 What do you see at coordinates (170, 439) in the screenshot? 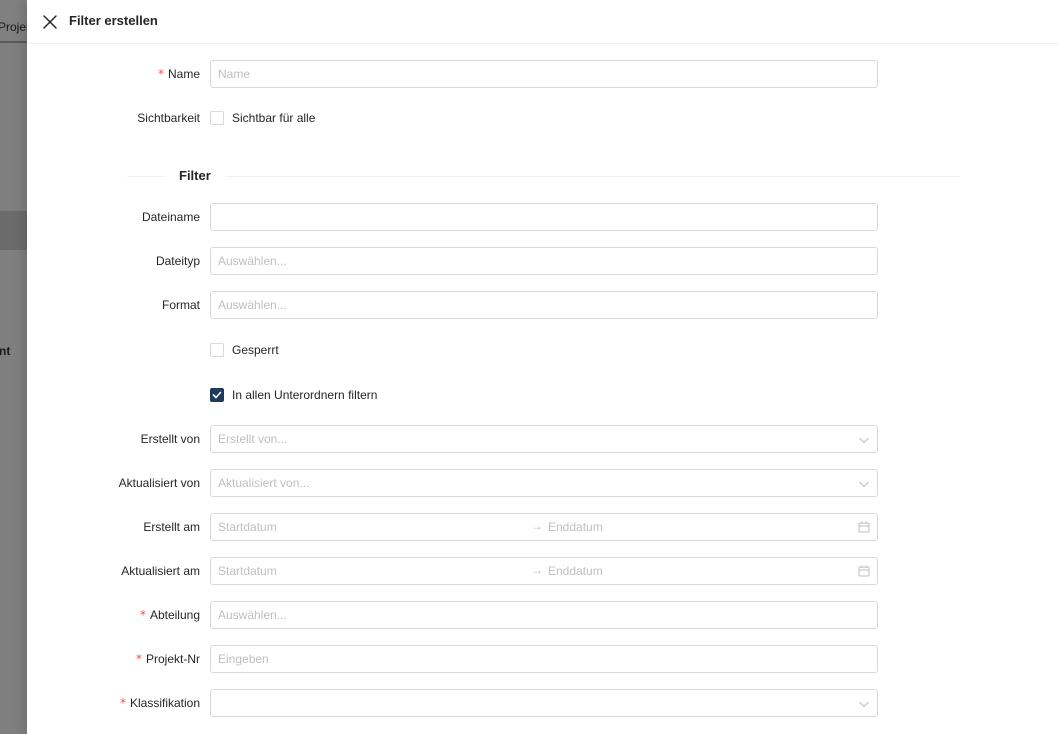
I see `created-by-label: Erstellt von` at bounding box center [170, 439].